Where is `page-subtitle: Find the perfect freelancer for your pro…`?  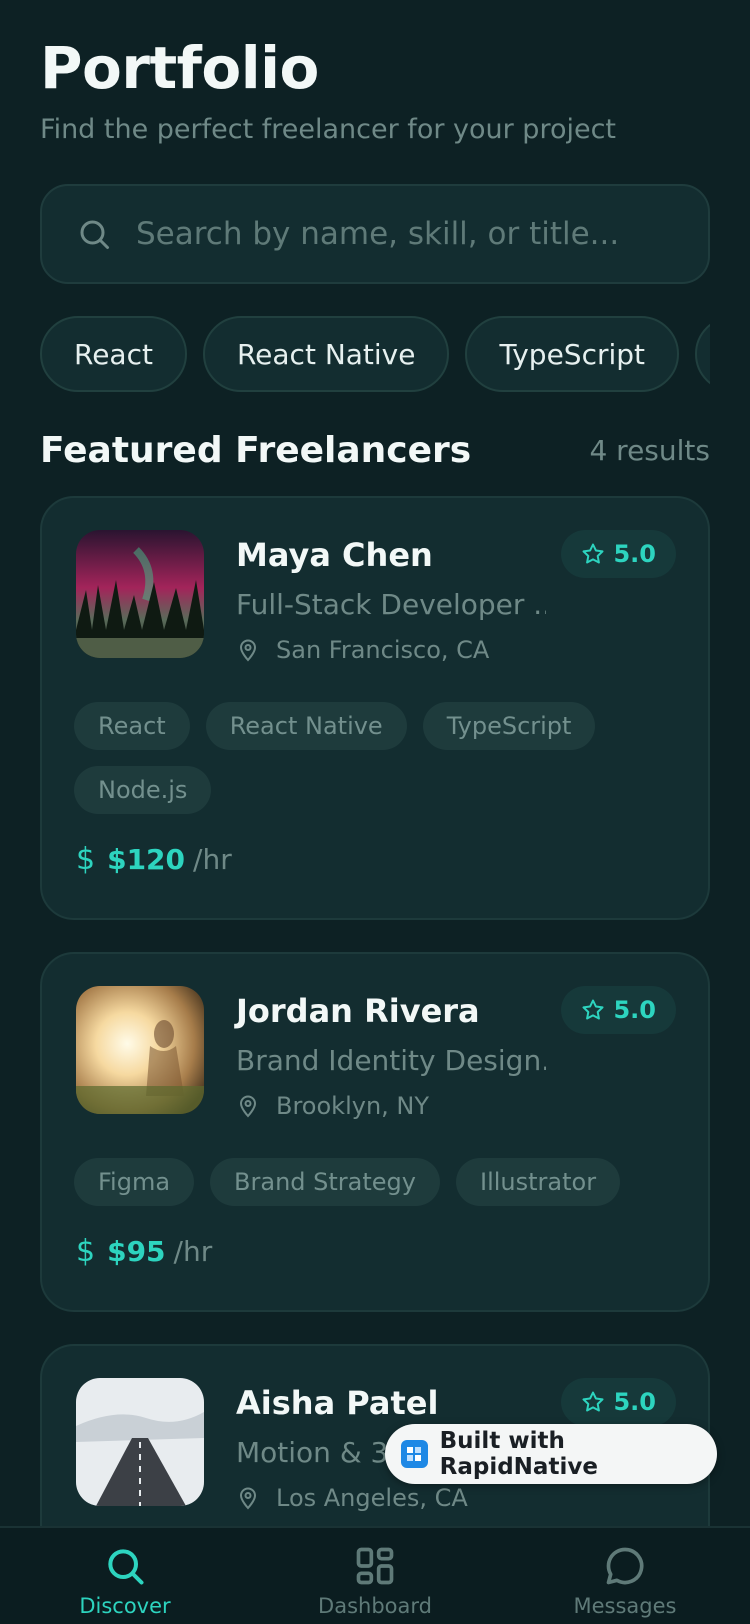 page-subtitle: Find the perfect freelancer for your pro… is located at coordinates (328, 129).